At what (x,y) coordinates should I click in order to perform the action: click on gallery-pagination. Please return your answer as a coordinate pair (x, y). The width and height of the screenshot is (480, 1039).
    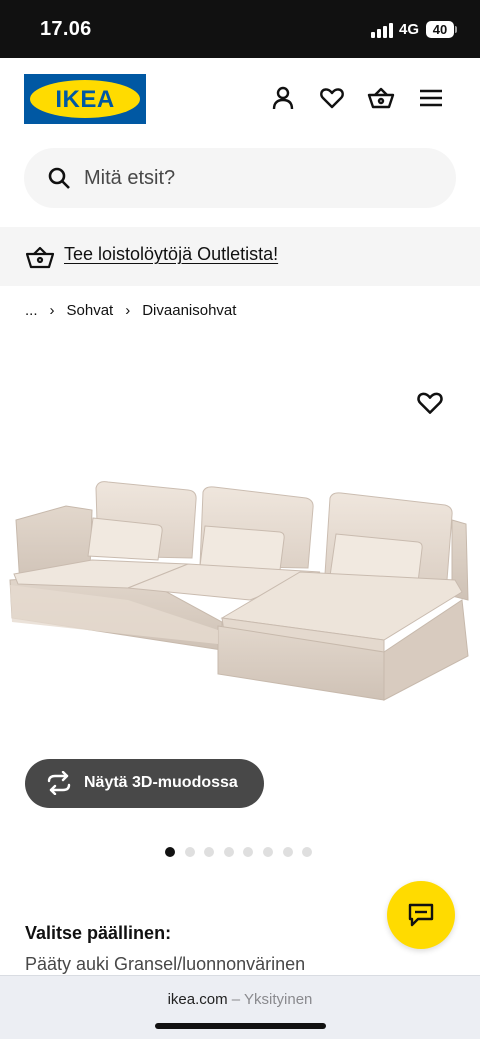
    Looking at the image, I should click on (239, 852).